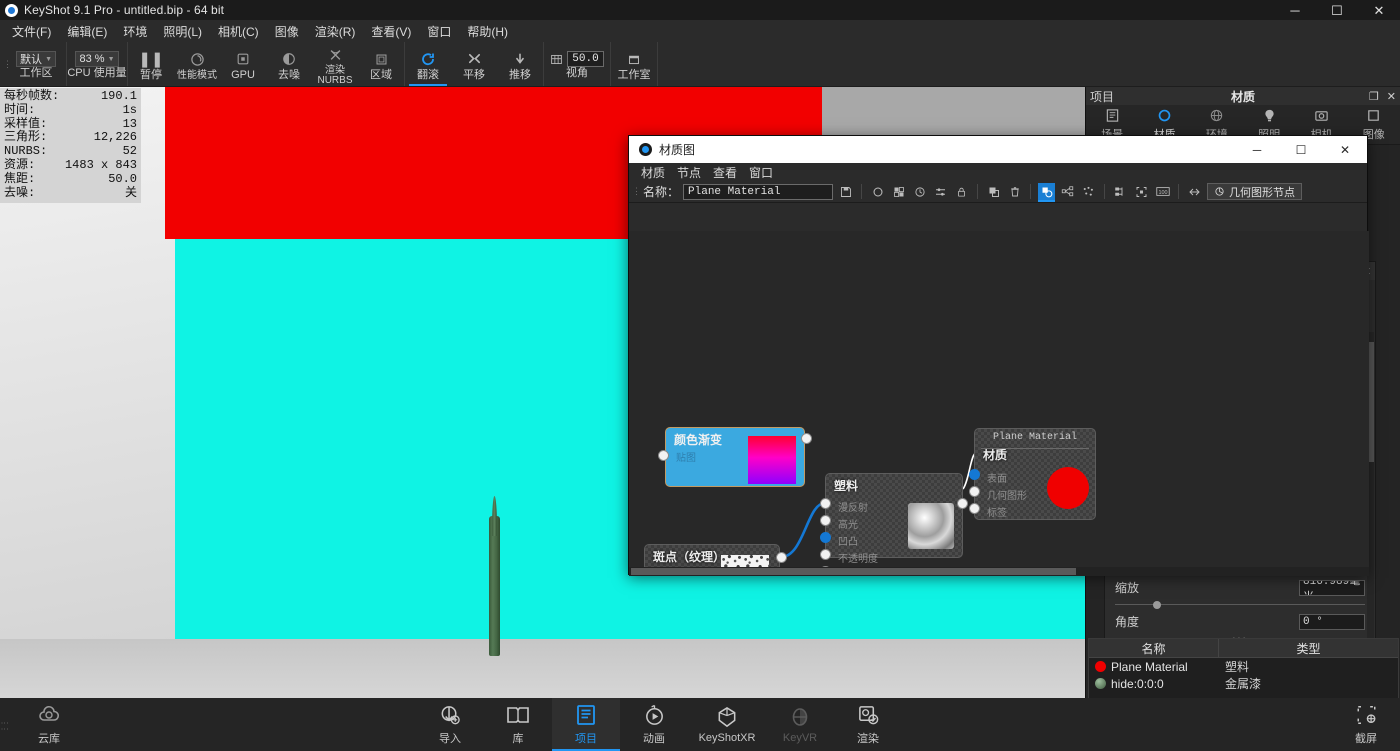  Describe the element at coordinates (1067, 192) in the screenshot. I see `graph-icon` at that location.